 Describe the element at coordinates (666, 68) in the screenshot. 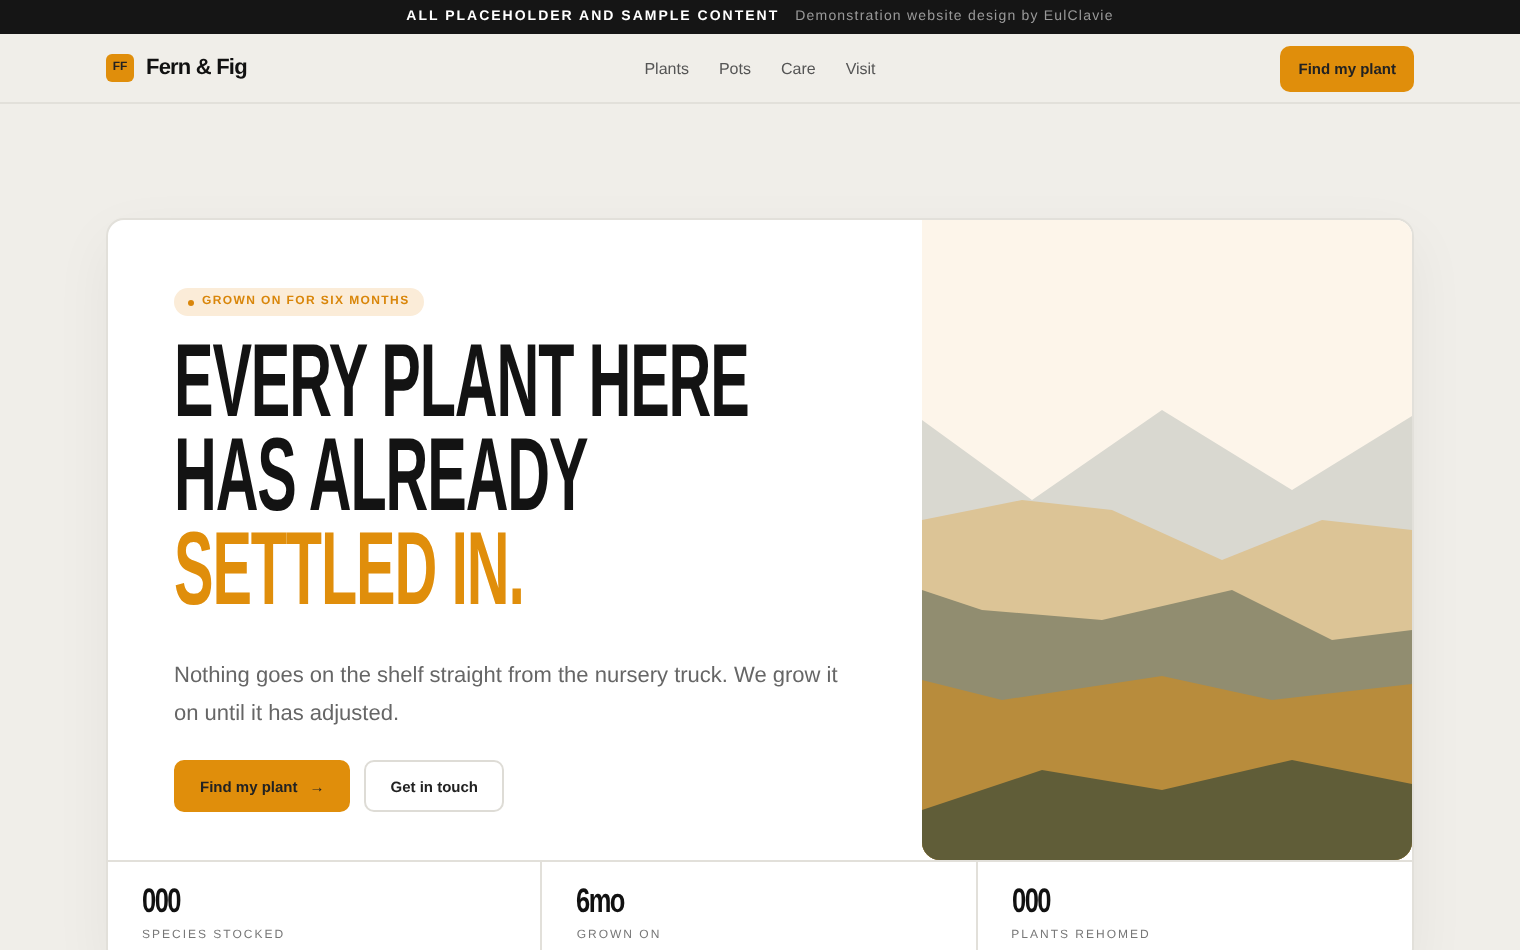

I see `nav-link: Plants` at that location.